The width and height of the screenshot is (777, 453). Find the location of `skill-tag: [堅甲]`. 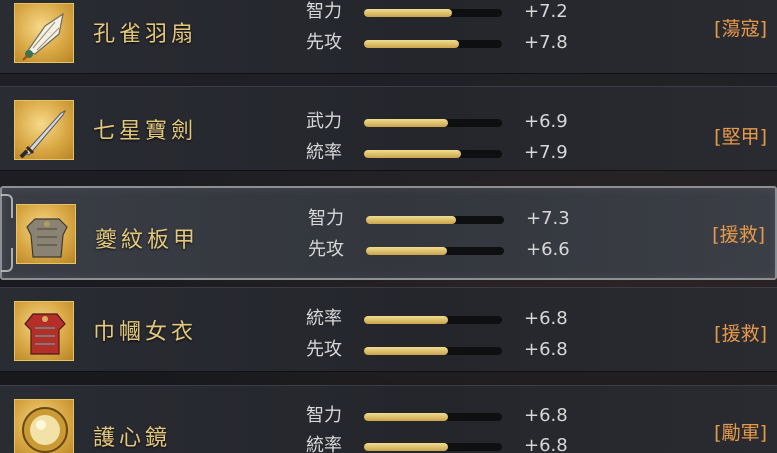

skill-tag: [堅甲] is located at coordinates (740, 137).